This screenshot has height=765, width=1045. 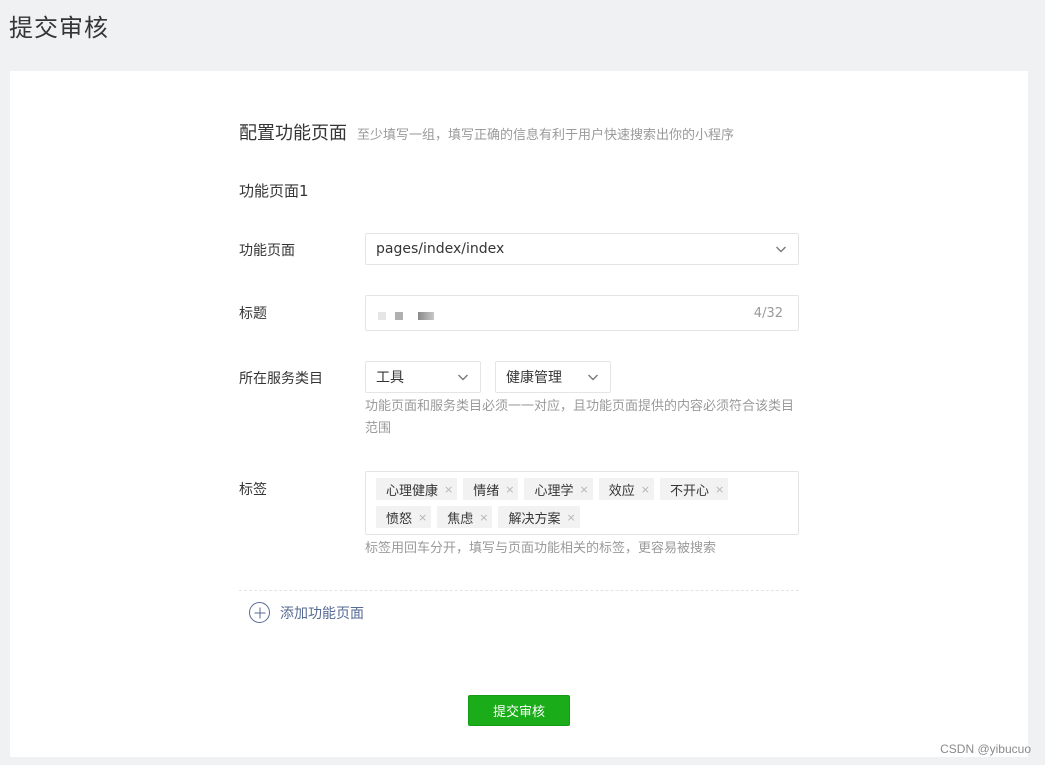 I want to click on tag-chip: 心理健康 ×, so click(x=417, y=489).